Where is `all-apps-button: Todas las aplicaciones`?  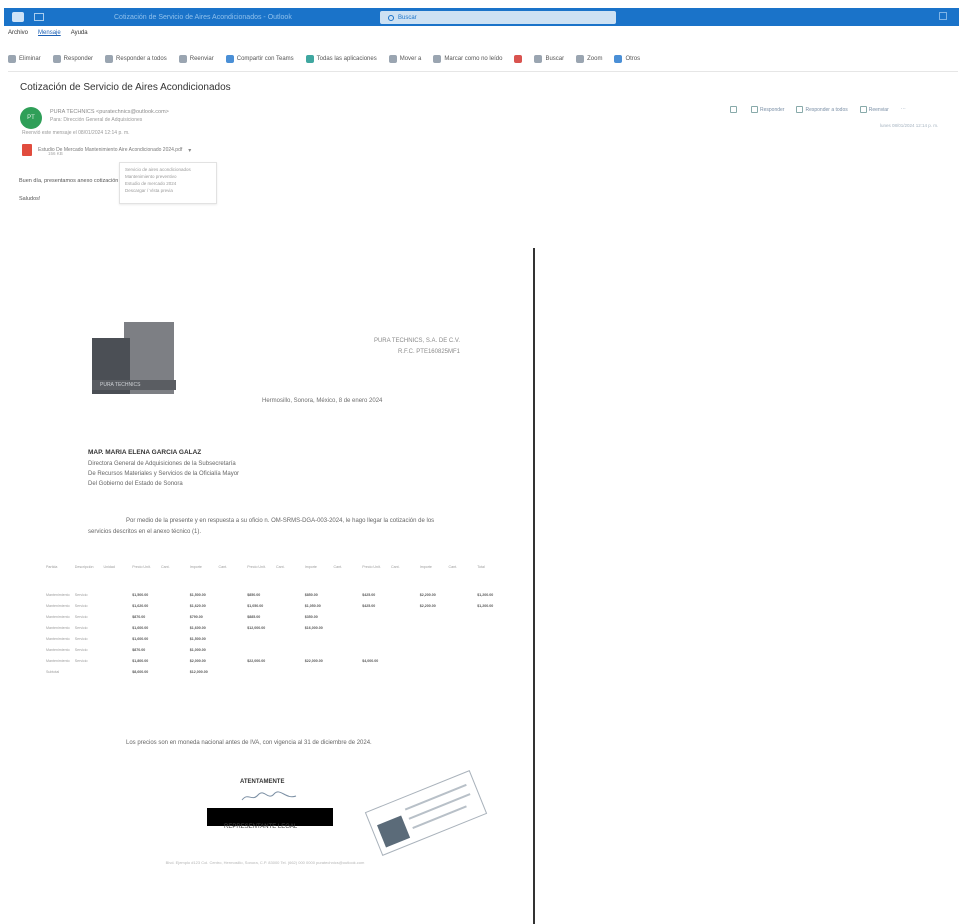 all-apps-button: Todas las aplicaciones is located at coordinates (341, 58).